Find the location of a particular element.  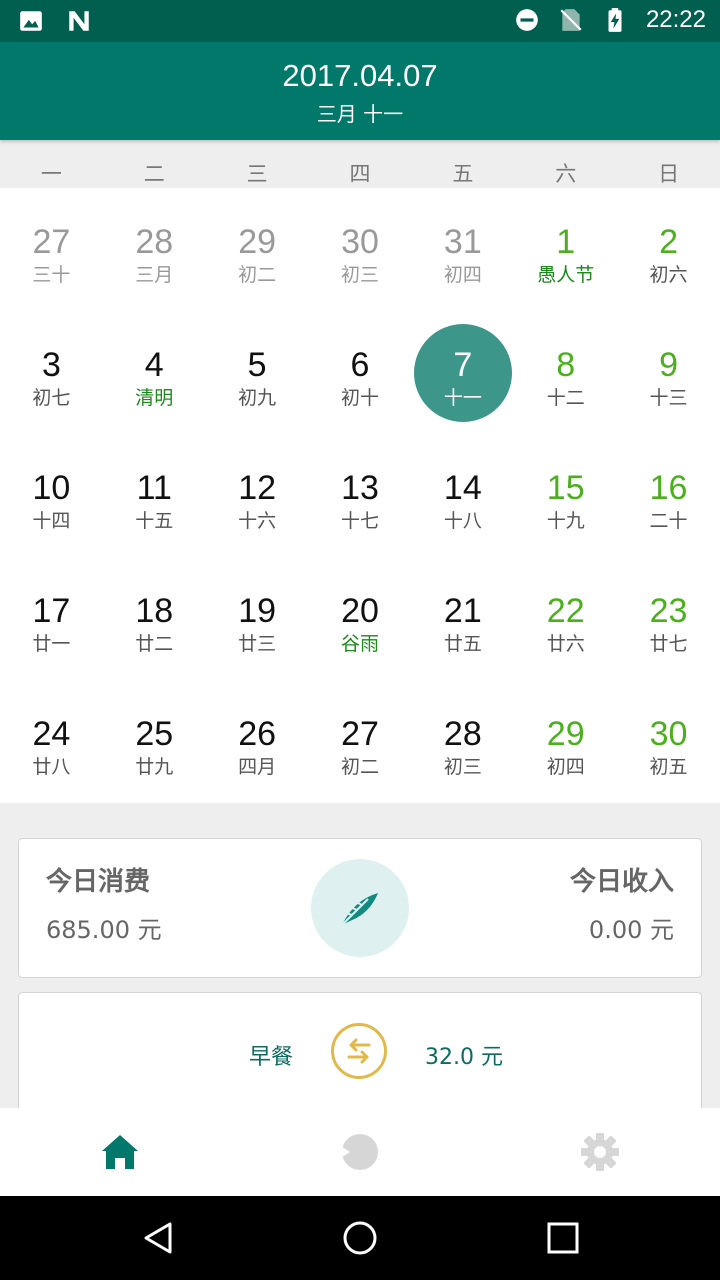

calendar-day: 28 初三 is located at coordinates (462, 741).